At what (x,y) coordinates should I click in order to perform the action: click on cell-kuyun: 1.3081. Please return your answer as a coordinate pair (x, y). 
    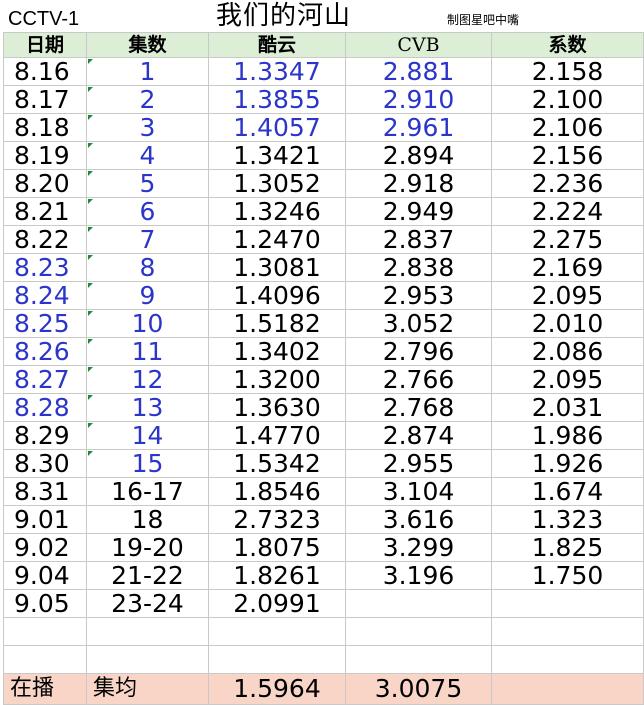
    Looking at the image, I should click on (277, 267).